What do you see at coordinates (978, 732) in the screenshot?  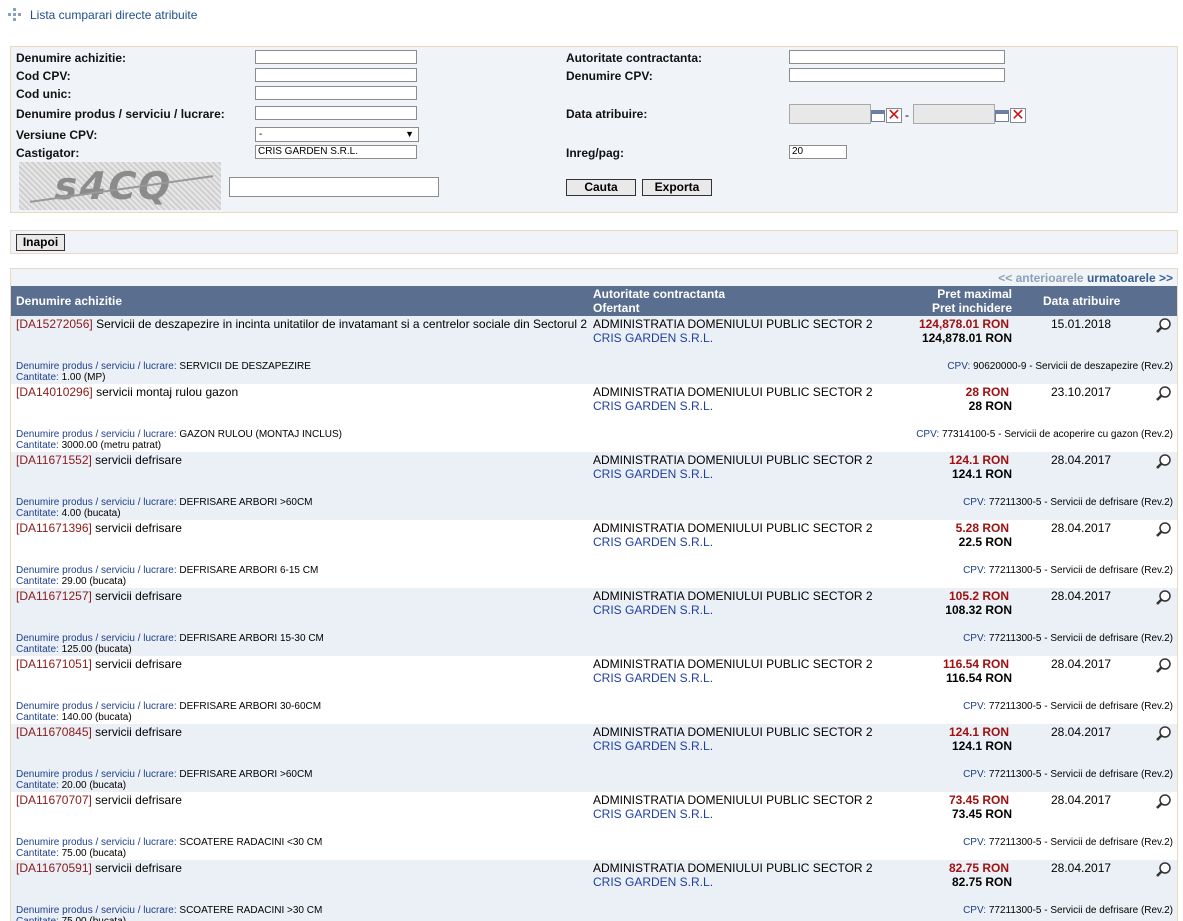 I see `max-price: 124.1 RON` at bounding box center [978, 732].